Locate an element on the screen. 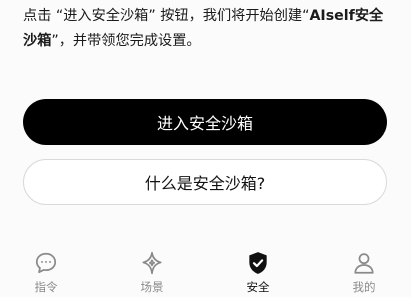 This screenshot has height=297, width=411. intro-part2: ”，并带领您完成设置。 is located at coordinates (126, 41).